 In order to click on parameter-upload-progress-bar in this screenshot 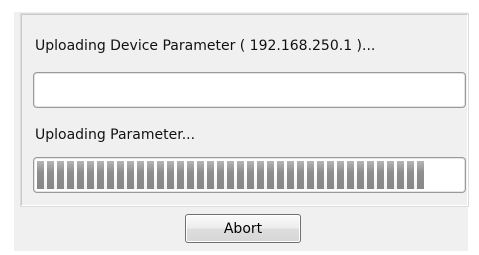, I will do `click(249, 175)`.